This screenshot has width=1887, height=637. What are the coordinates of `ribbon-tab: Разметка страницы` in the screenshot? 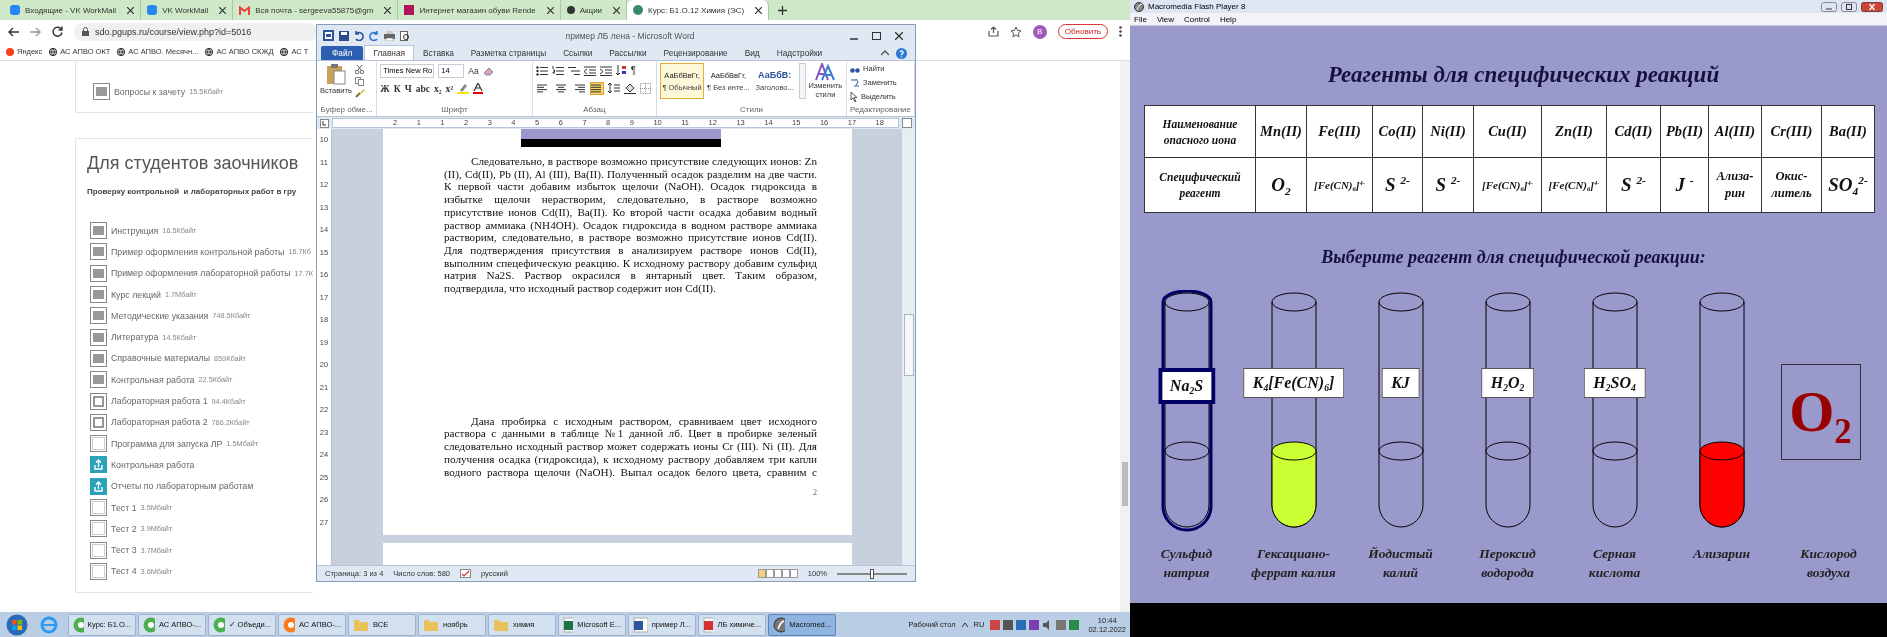 It's located at (508, 53).